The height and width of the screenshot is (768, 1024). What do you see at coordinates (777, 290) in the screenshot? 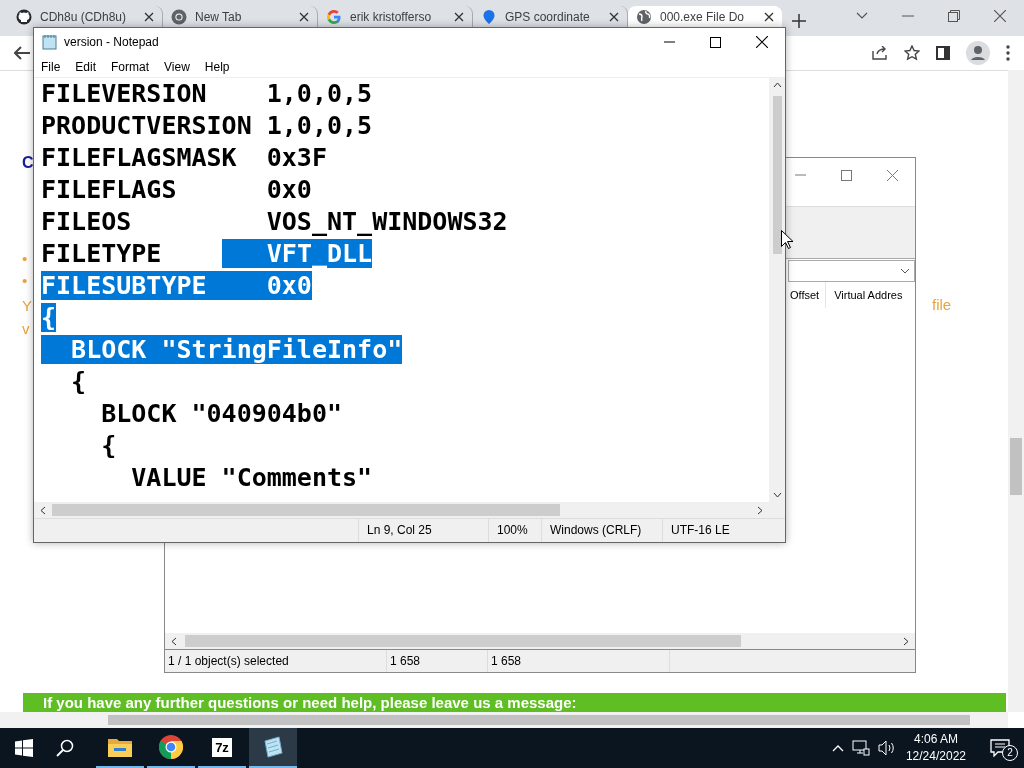
I see `vertical-scrollbar` at bounding box center [777, 290].